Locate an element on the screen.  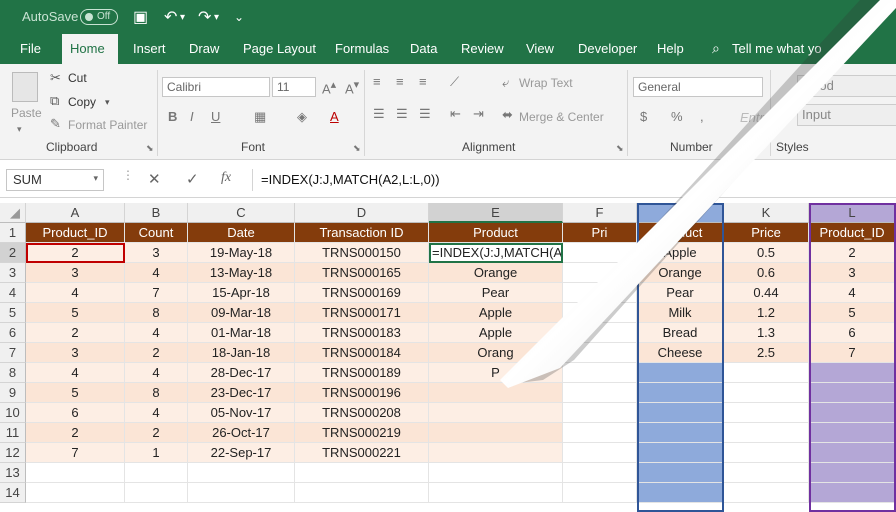
table-cell is located at coordinates (496, 393).